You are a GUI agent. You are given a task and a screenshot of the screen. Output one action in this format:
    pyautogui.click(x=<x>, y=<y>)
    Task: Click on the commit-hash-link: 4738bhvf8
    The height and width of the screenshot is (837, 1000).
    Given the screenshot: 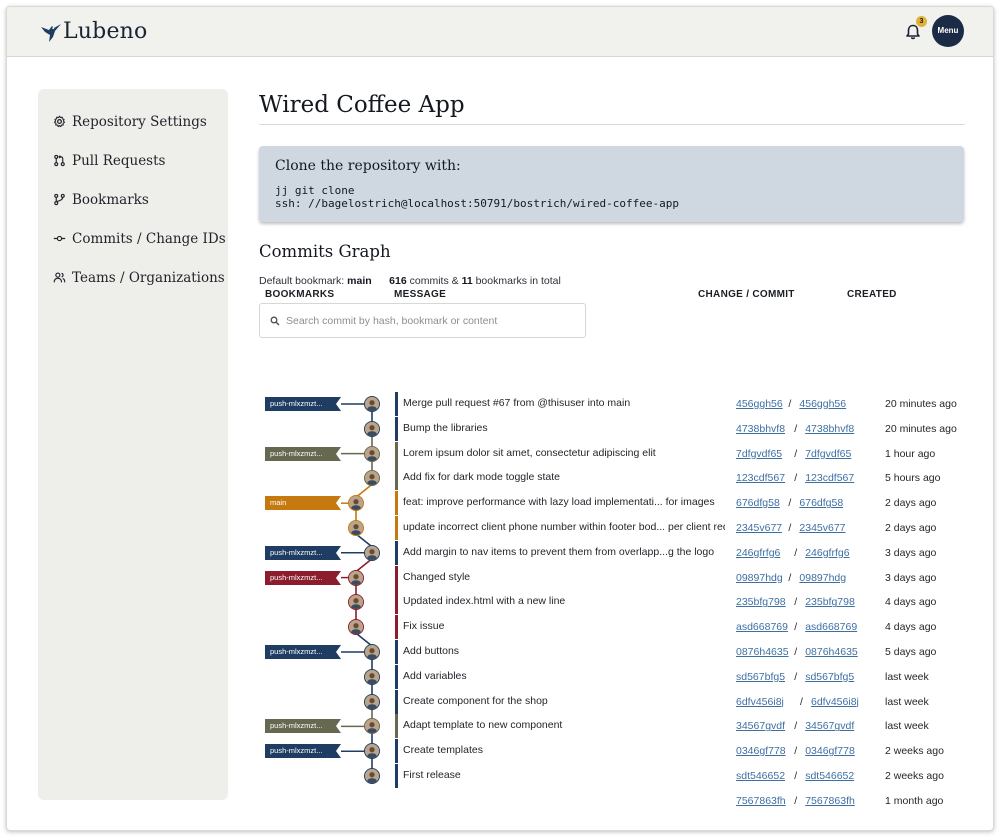 What is the action you would take?
    pyautogui.click(x=829, y=429)
    